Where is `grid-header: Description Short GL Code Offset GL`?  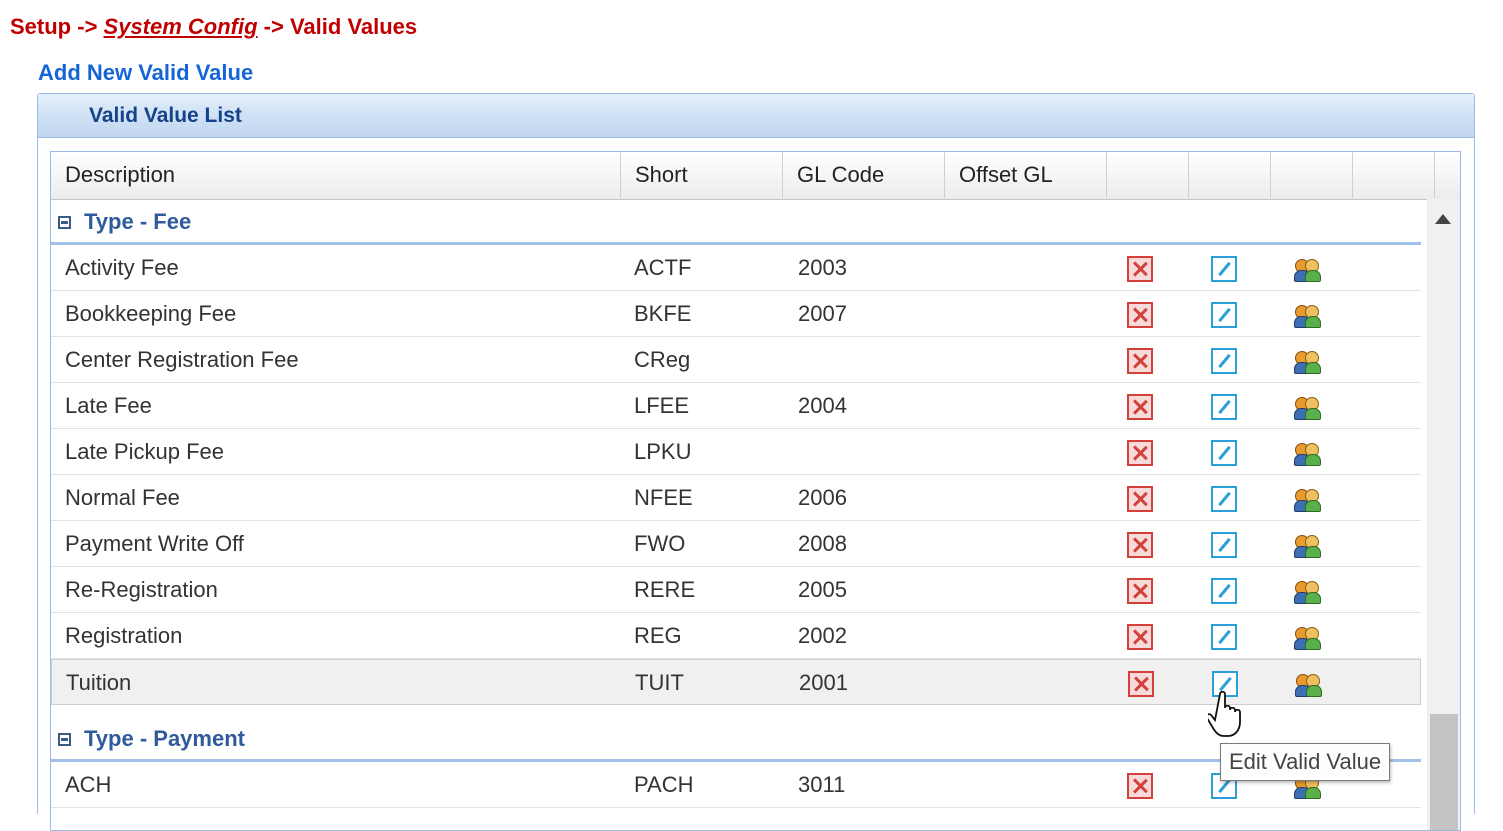 grid-header: Description Short GL Code Offset GL is located at coordinates (755, 176).